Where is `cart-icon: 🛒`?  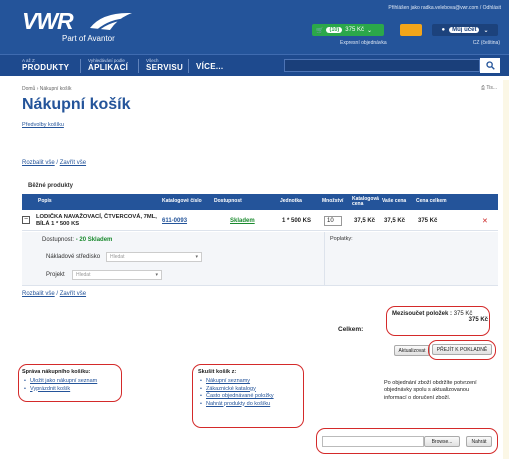
cart-icon: 🛒 is located at coordinates (320, 30).